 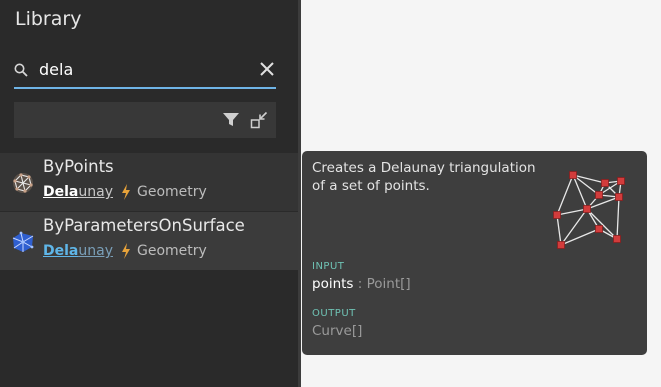 What do you see at coordinates (21, 70) in the screenshot?
I see `search-icon` at bounding box center [21, 70].